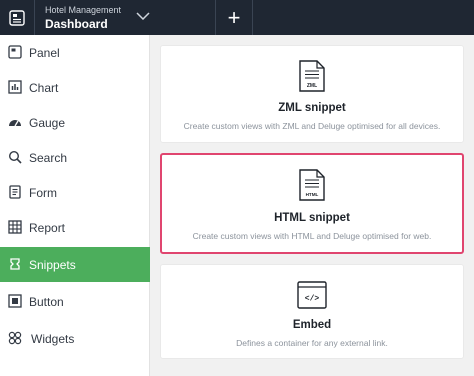 The width and height of the screenshot is (474, 376). Describe the element at coordinates (312, 218) in the screenshot. I see `card-title: HTML snippet` at that location.